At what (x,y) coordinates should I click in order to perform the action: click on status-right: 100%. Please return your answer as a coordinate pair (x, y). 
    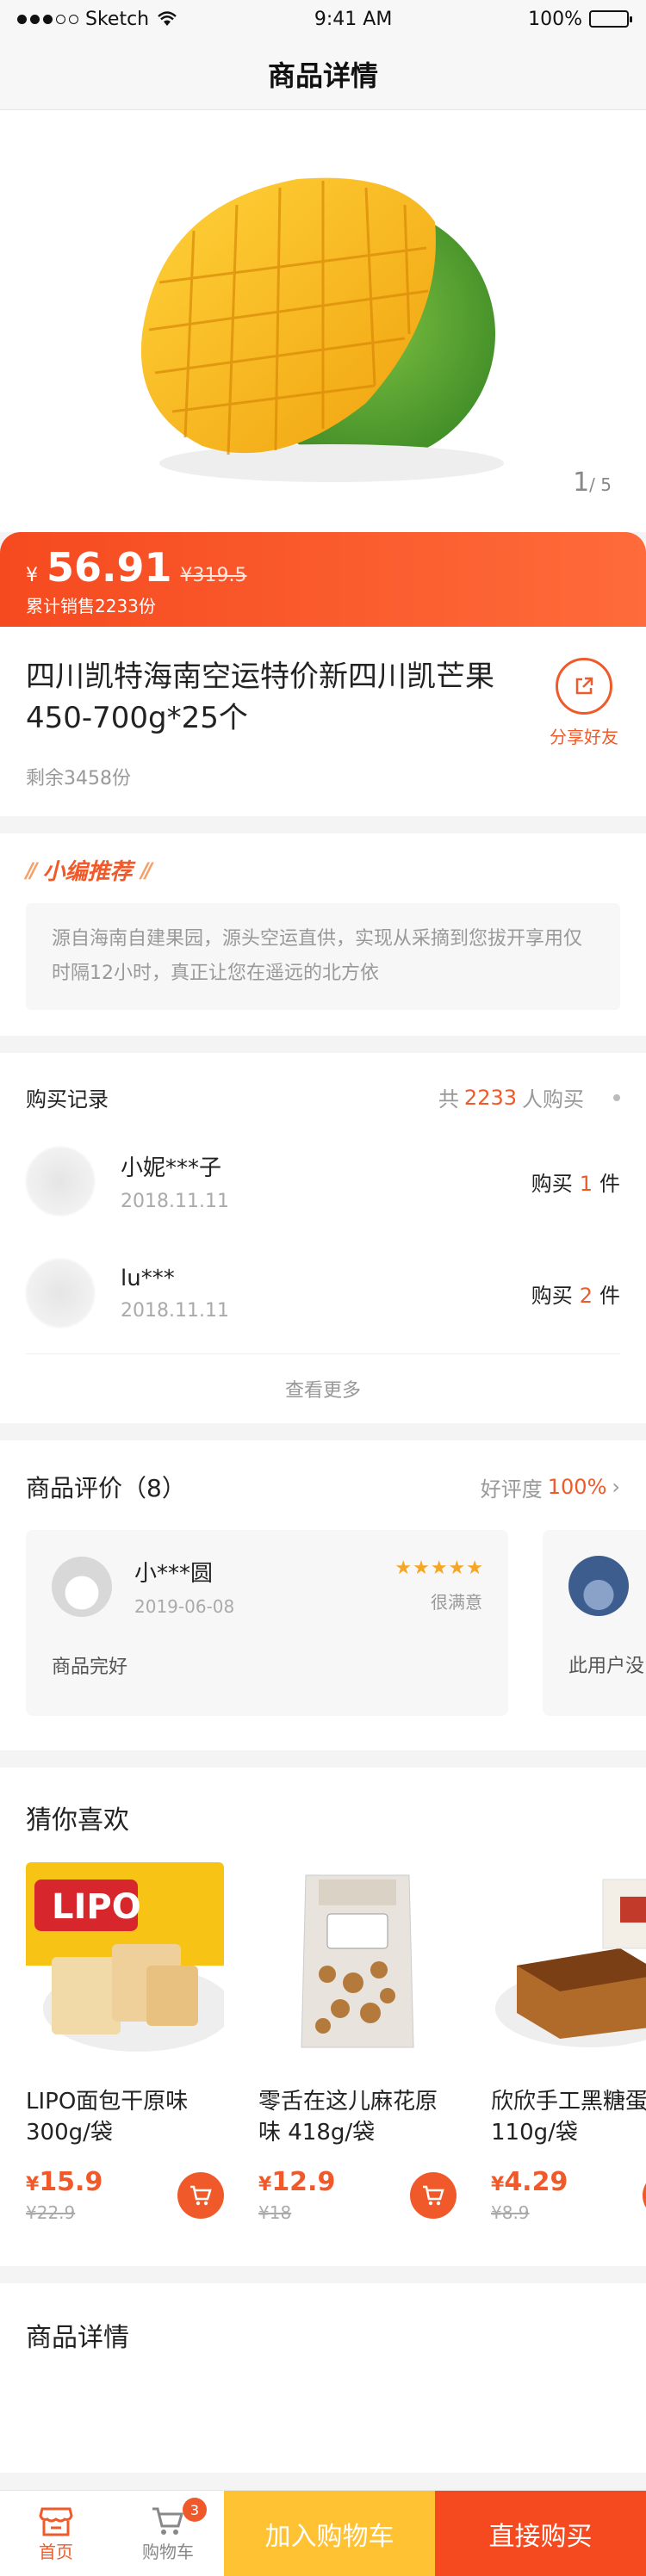
    Looking at the image, I should click on (580, 19).